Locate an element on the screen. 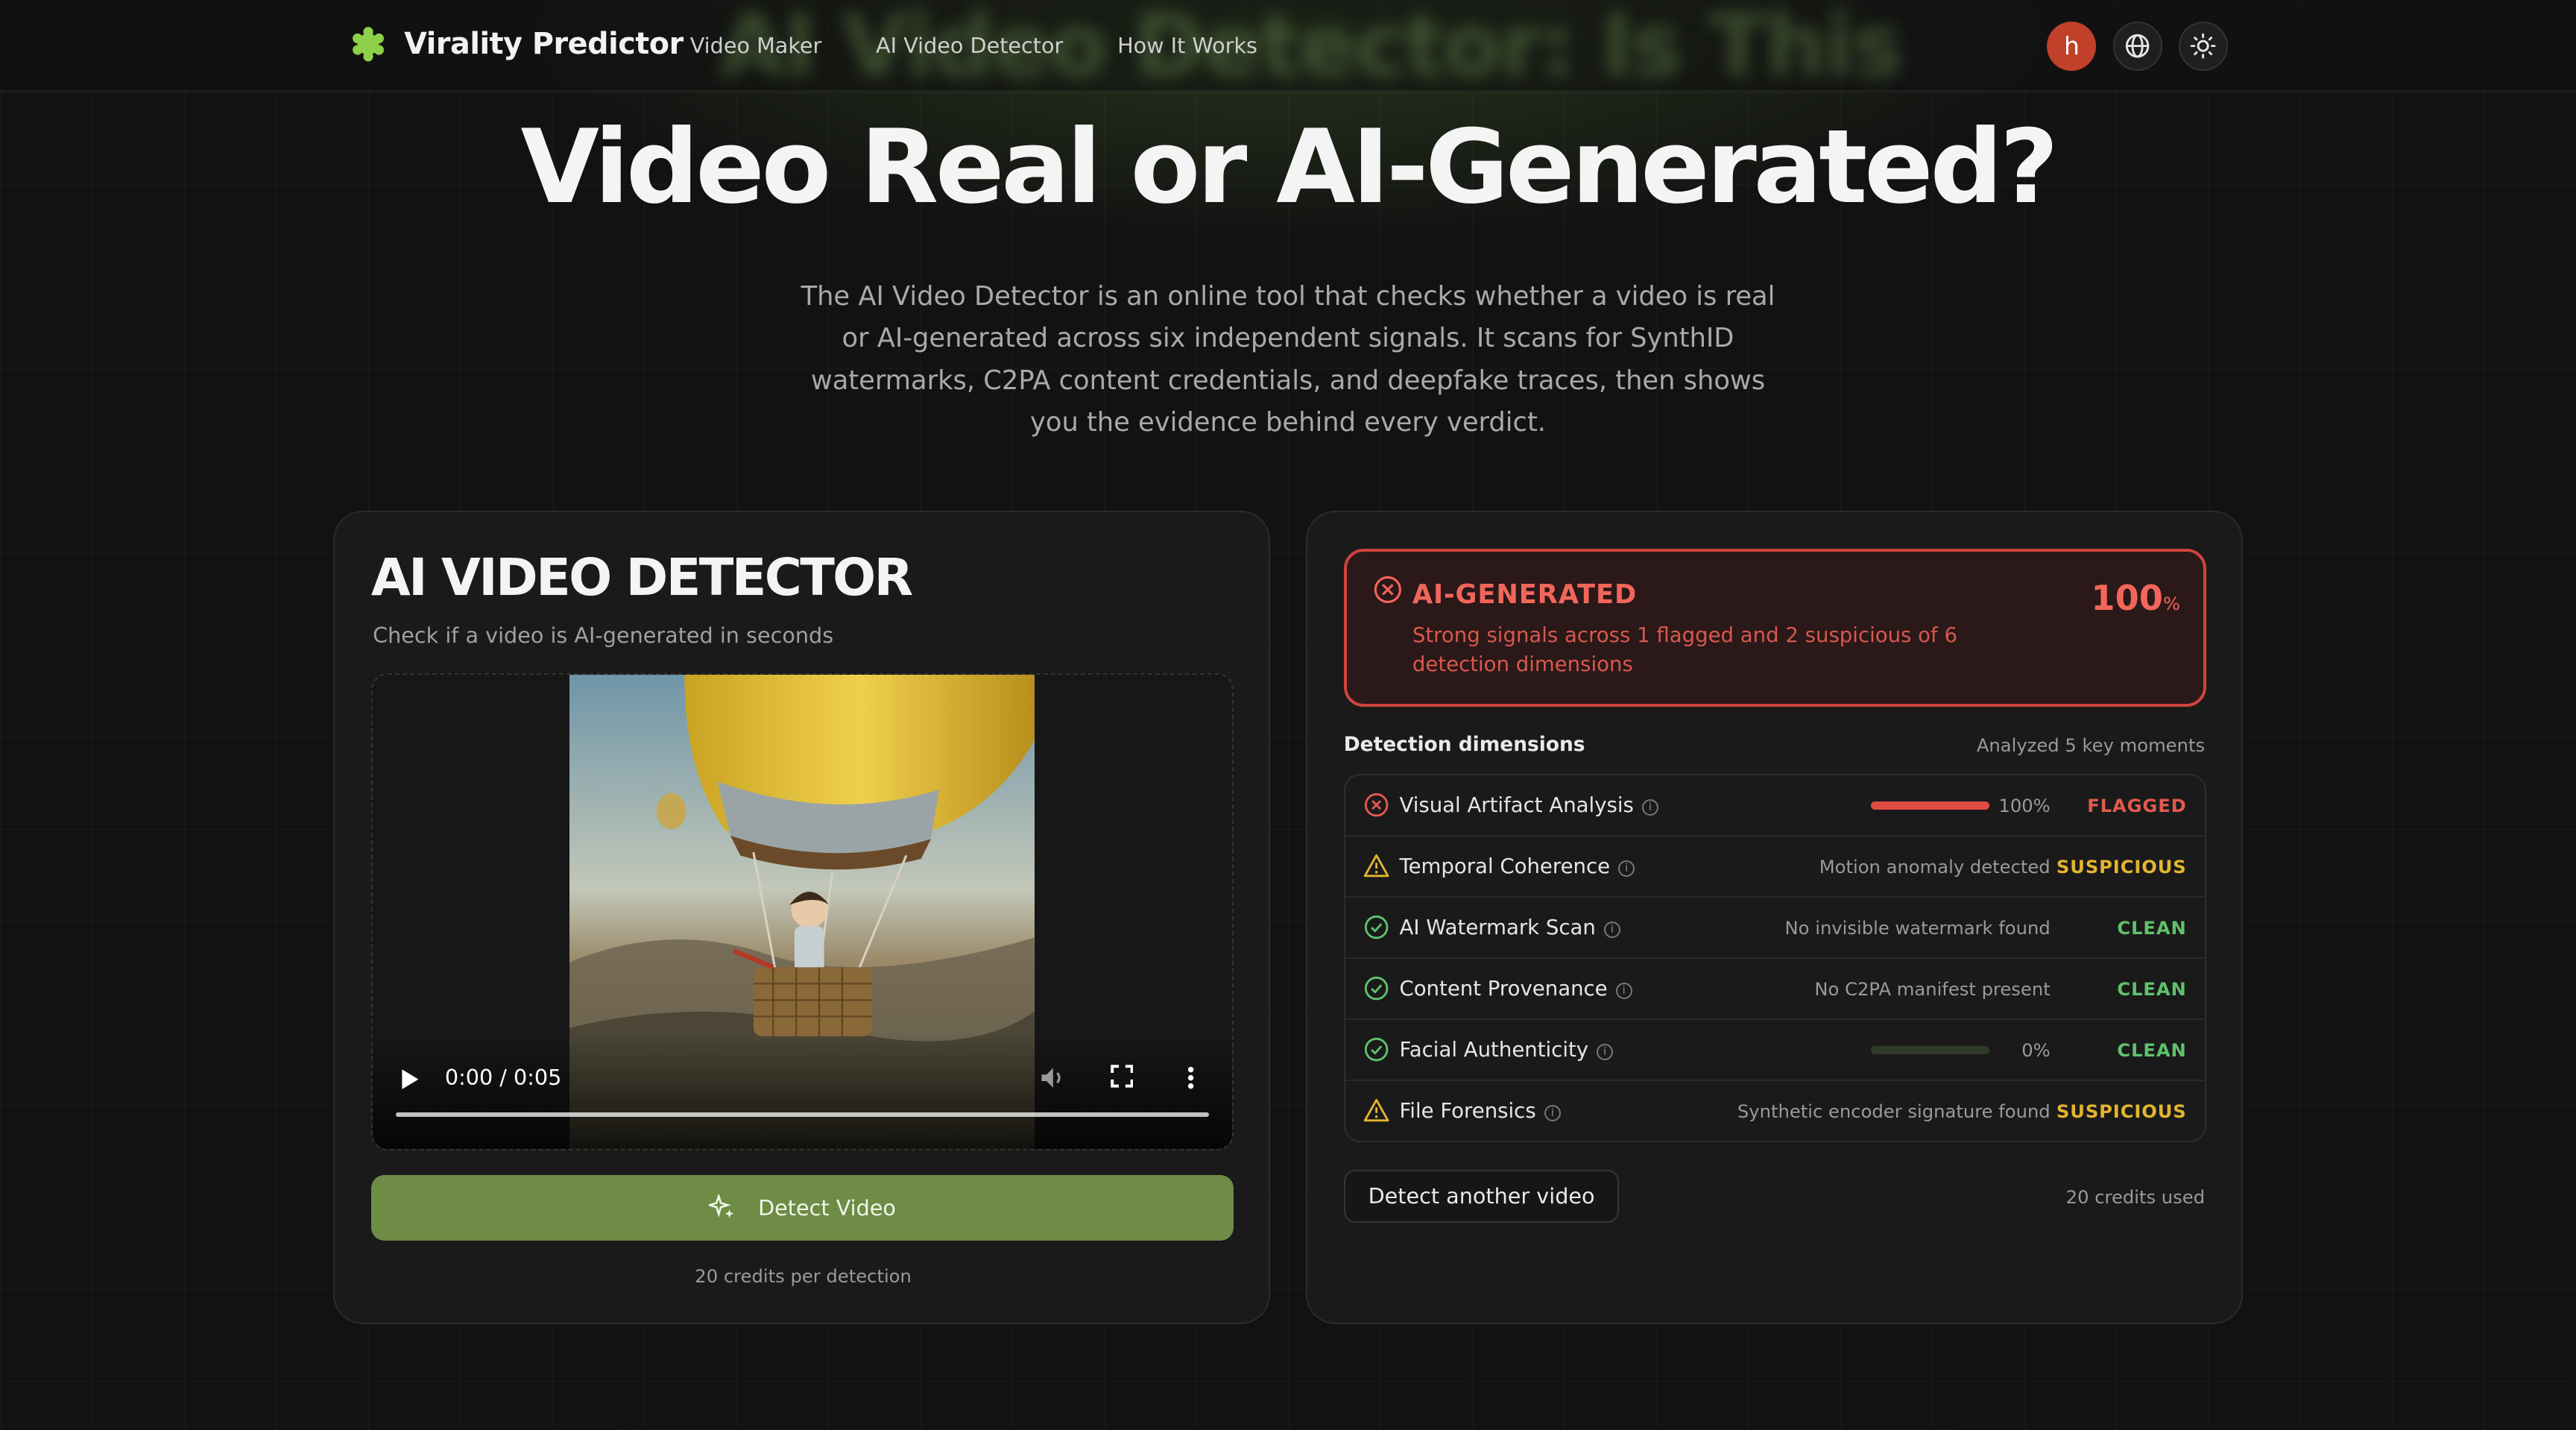  brand-logo-icon is located at coordinates (368, 44).